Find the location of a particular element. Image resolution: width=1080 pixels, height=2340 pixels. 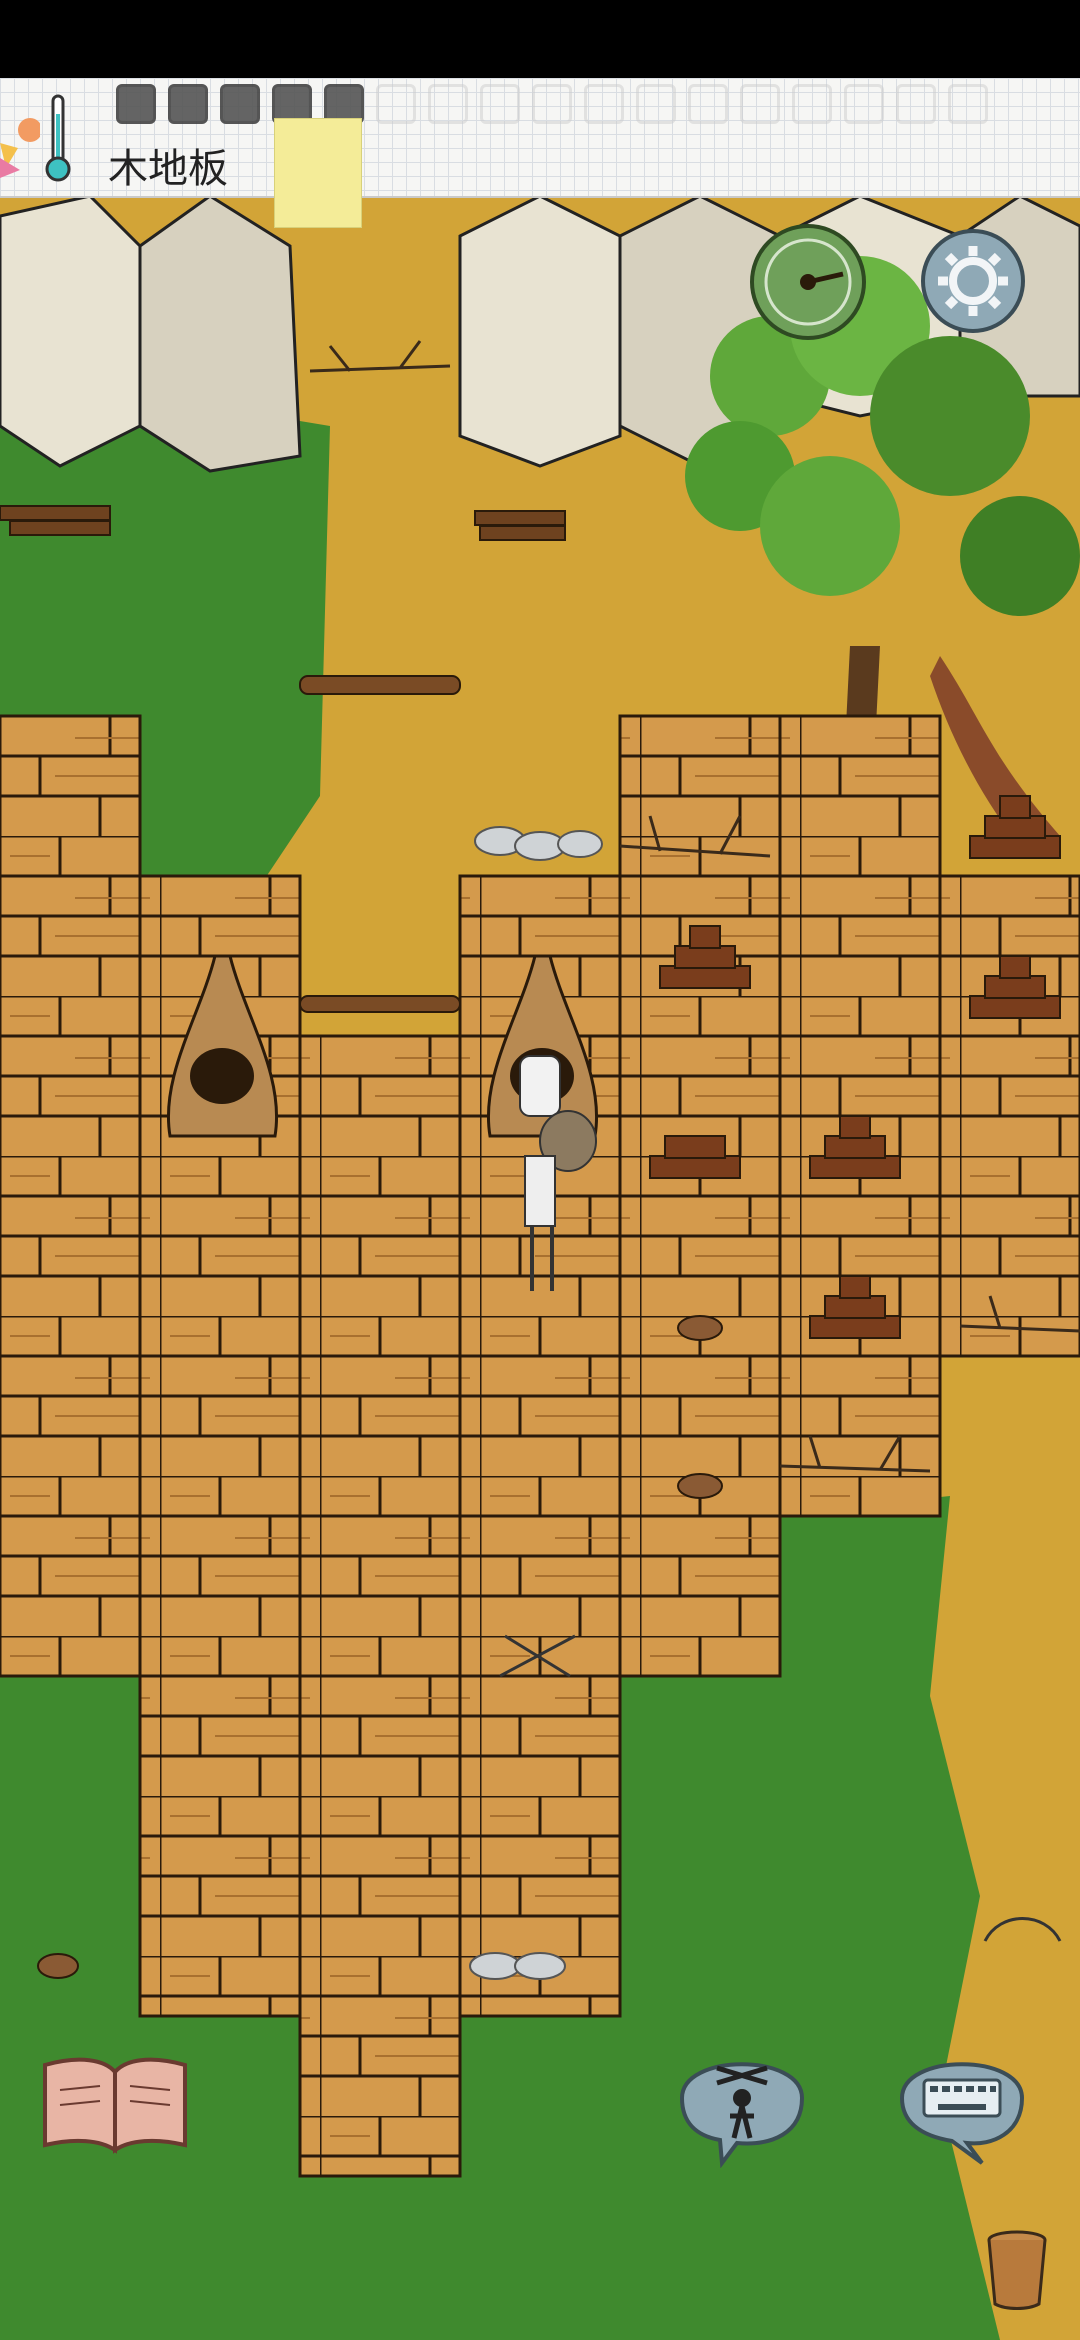

keyboard-button is located at coordinates (962, 2103).